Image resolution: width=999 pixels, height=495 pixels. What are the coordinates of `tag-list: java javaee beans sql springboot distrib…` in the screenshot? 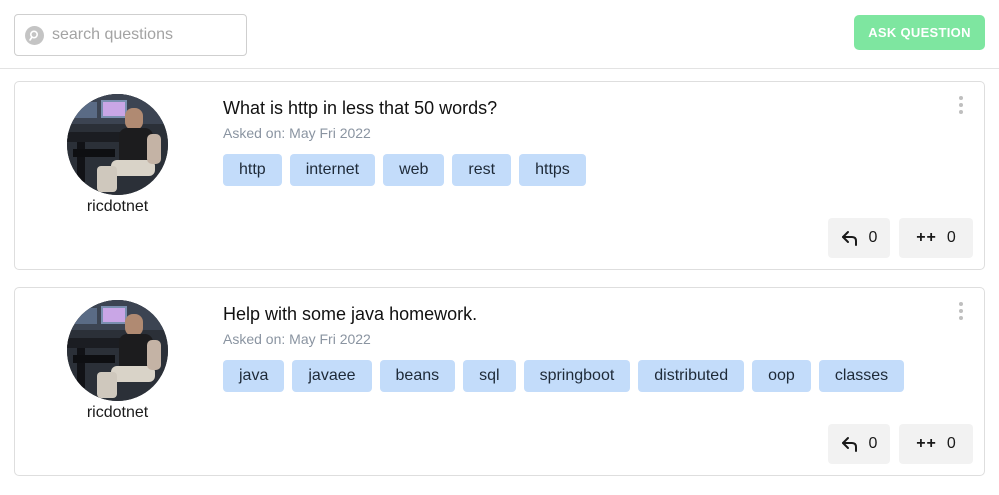 It's located at (564, 376).